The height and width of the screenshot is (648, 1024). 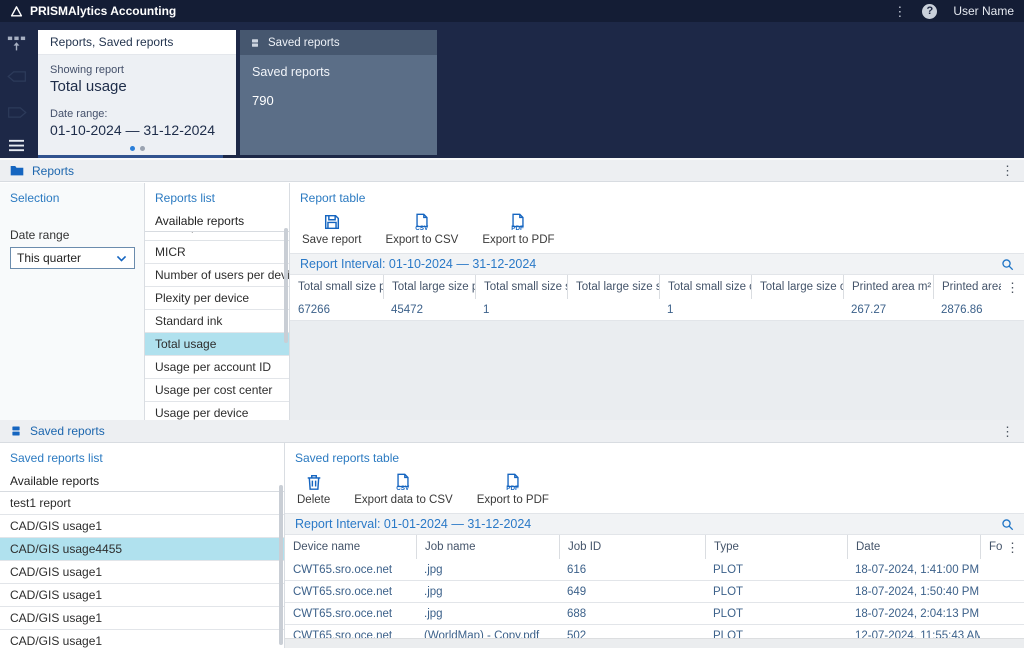 What do you see at coordinates (137, 42) in the screenshot?
I see `card-header: Reports, Saved reports` at bounding box center [137, 42].